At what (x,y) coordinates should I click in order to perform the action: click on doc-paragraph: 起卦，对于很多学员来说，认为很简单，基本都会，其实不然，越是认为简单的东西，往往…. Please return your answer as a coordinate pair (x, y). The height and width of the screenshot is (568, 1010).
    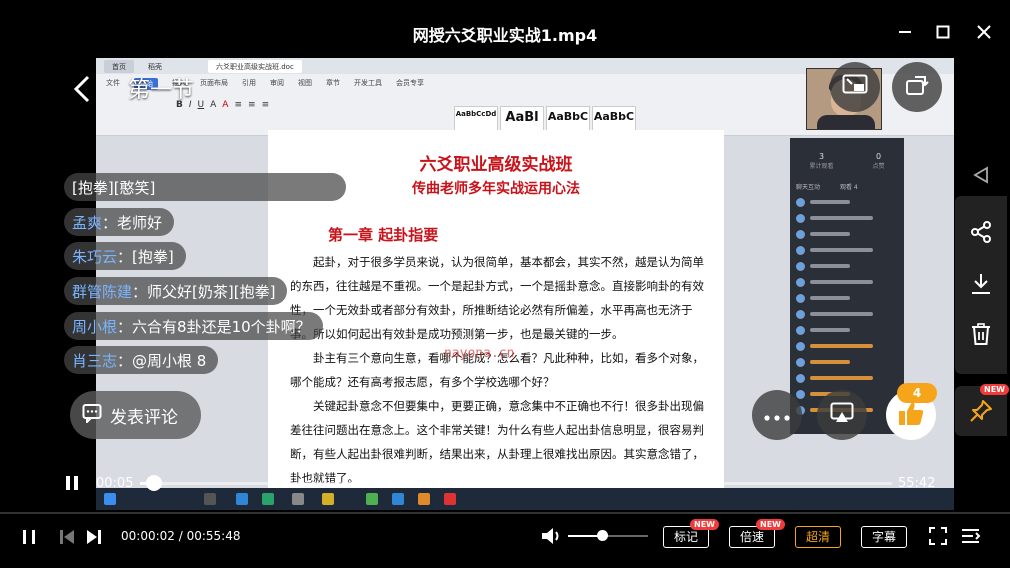
    Looking at the image, I should click on (497, 298).